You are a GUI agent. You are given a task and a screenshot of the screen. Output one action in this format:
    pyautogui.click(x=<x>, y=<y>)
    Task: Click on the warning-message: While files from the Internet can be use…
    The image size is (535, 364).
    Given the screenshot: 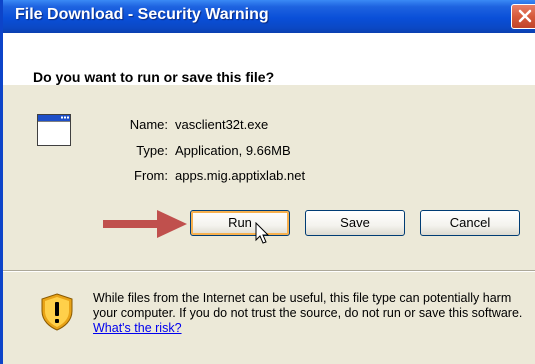 What is the action you would take?
    pyautogui.click(x=313, y=313)
    